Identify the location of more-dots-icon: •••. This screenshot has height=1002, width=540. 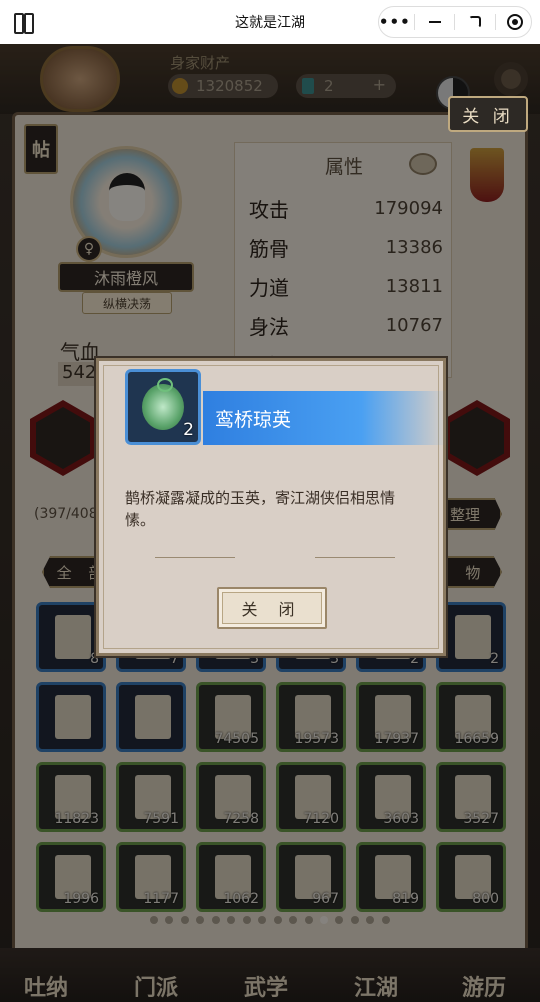
(394, 22).